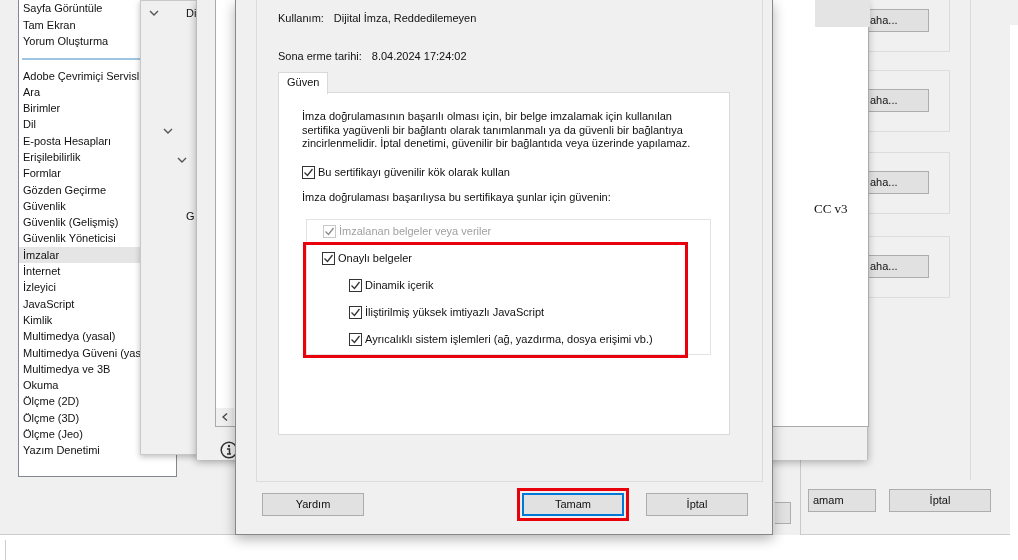  What do you see at coordinates (375, 259) in the screenshot?
I see `checkbox-label: Onaylı belgeler` at bounding box center [375, 259].